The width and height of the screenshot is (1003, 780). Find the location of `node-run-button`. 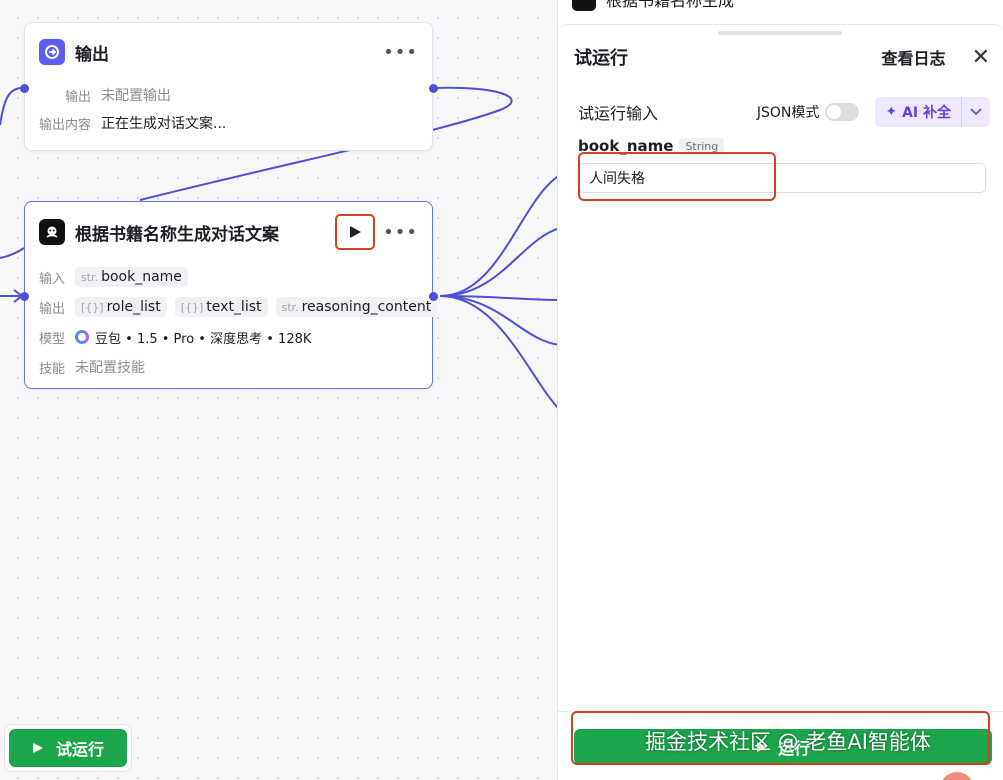

node-run-button is located at coordinates (355, 232).